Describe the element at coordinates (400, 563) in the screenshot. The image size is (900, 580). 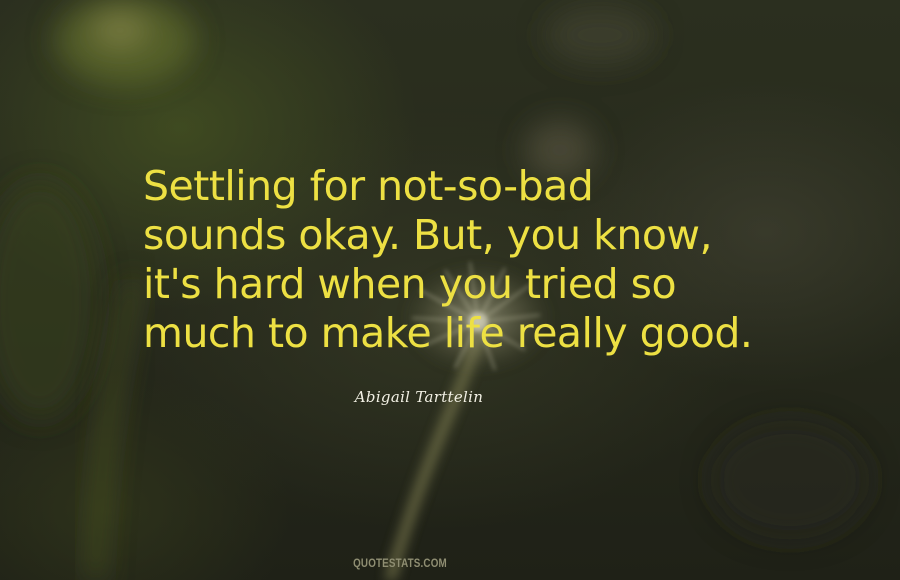
I see `site-watermark: QUOTESTATS.COM` at that location.